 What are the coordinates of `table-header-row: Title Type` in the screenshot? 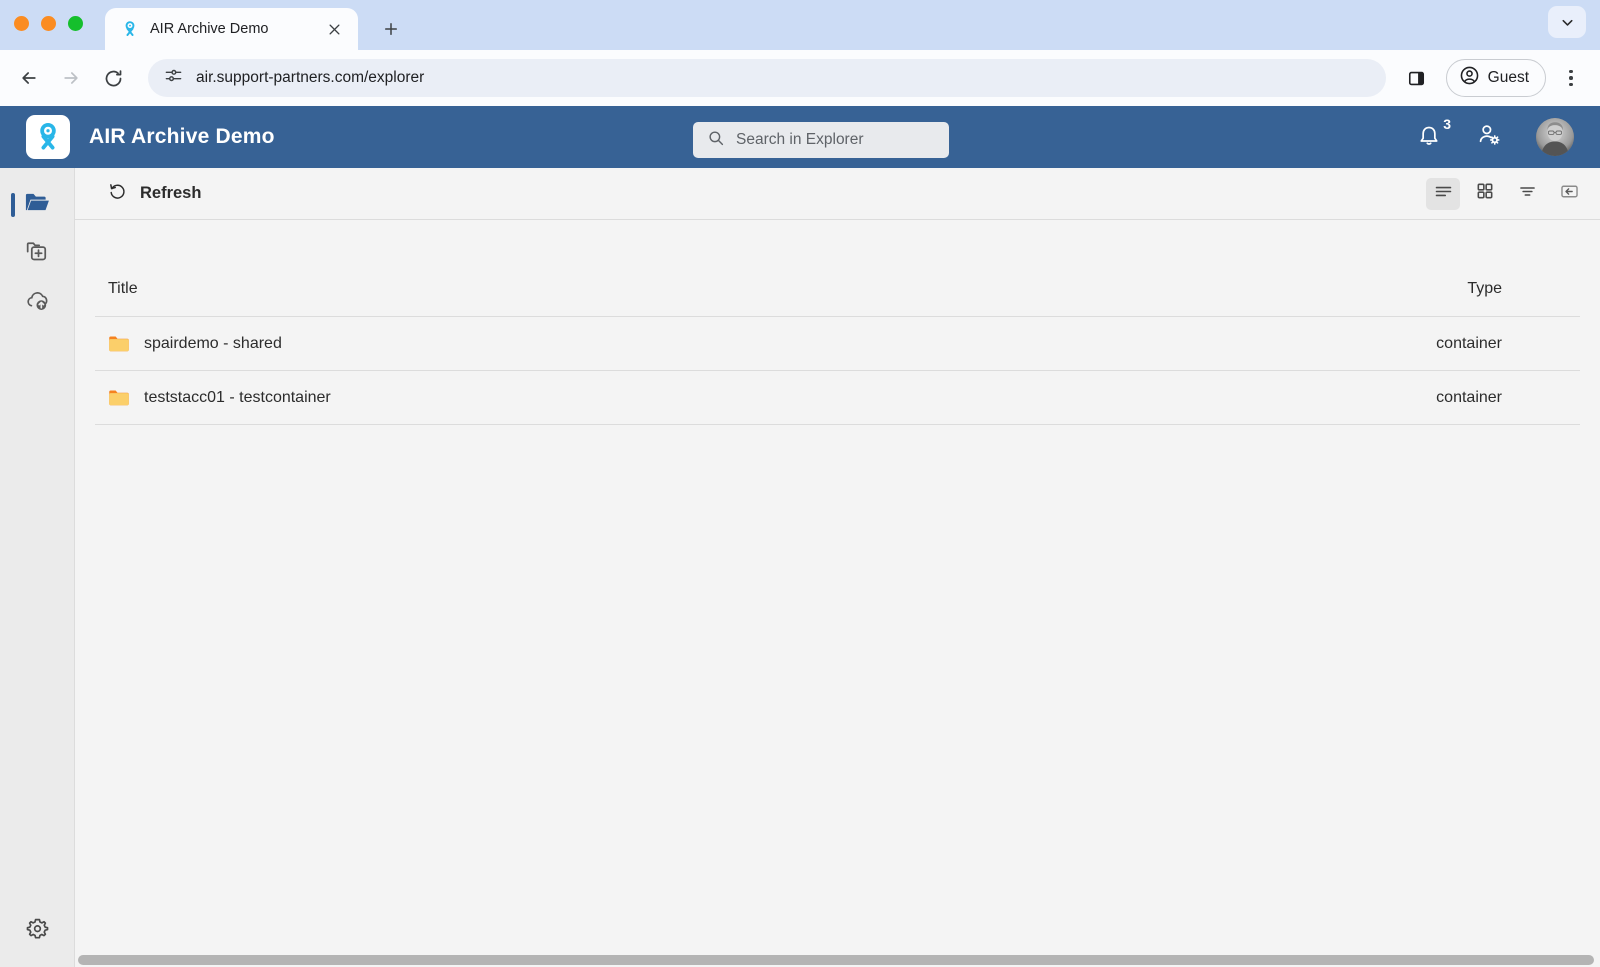 It's located at (837, 298).